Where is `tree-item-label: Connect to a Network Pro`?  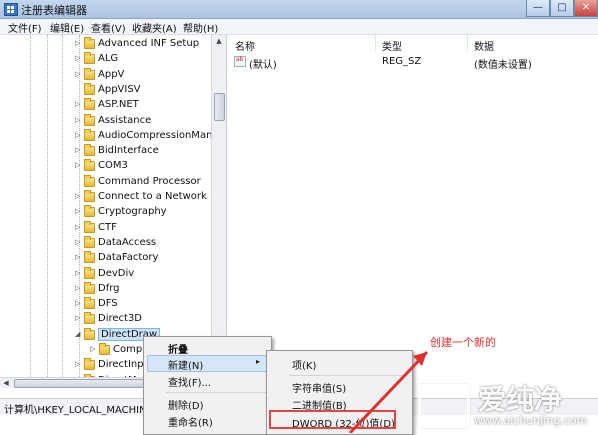
tree-item-label: Connect to a Network Pro is located at coordinates (162, 196).